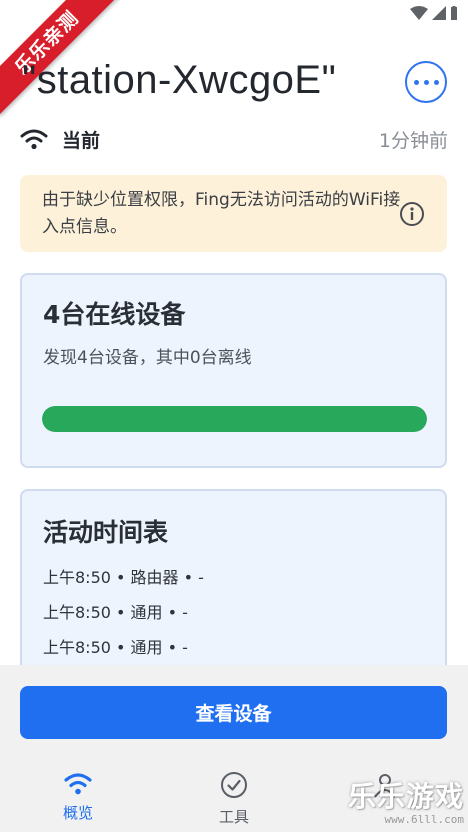 The height and width of the screenshot is (832, 468). What do you see at coordinates (439, 13) in the screenshot?
I see `signal-icon` at bounding box center [439, 13].